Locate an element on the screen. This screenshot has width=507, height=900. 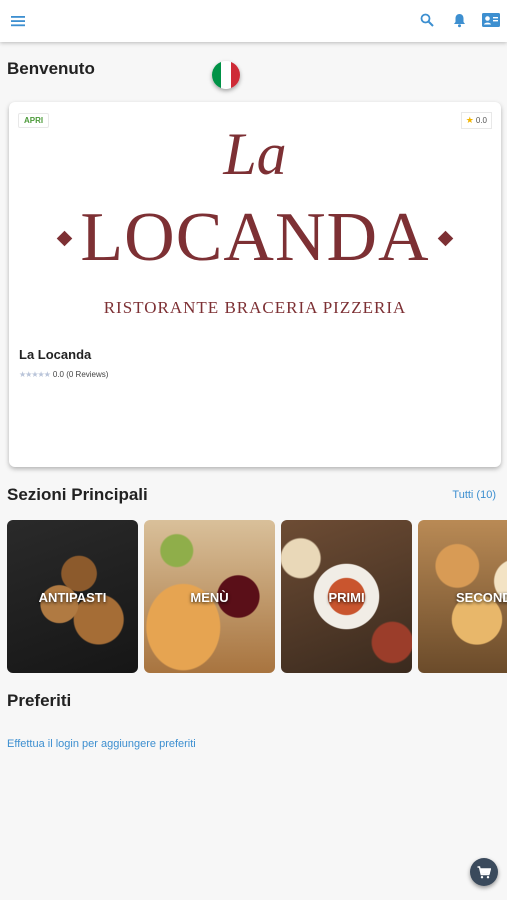
bell-icon is located at coordinates (459, 20).